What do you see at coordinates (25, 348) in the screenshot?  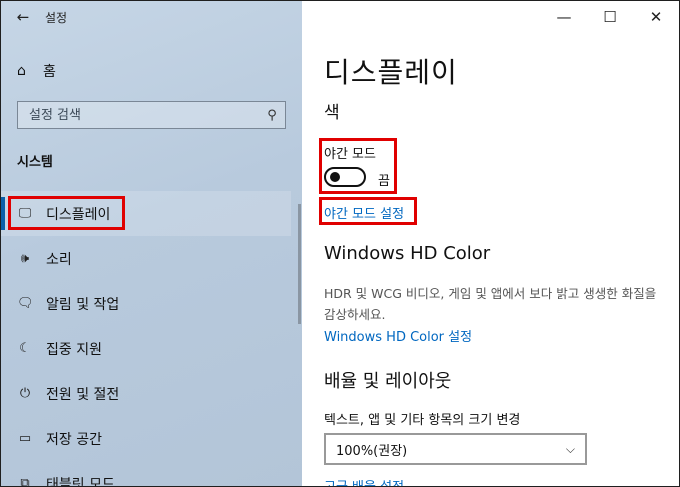 I see `moon-icon: ☾` at bounding box center [25, 348].